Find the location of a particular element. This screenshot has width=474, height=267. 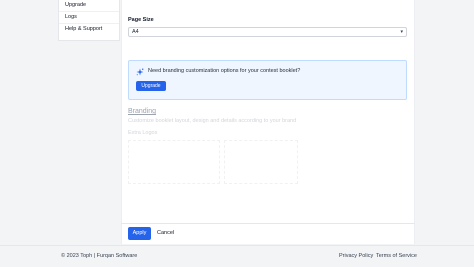

page-size-select: A4 ▾ is located at coordinates (267, 32).